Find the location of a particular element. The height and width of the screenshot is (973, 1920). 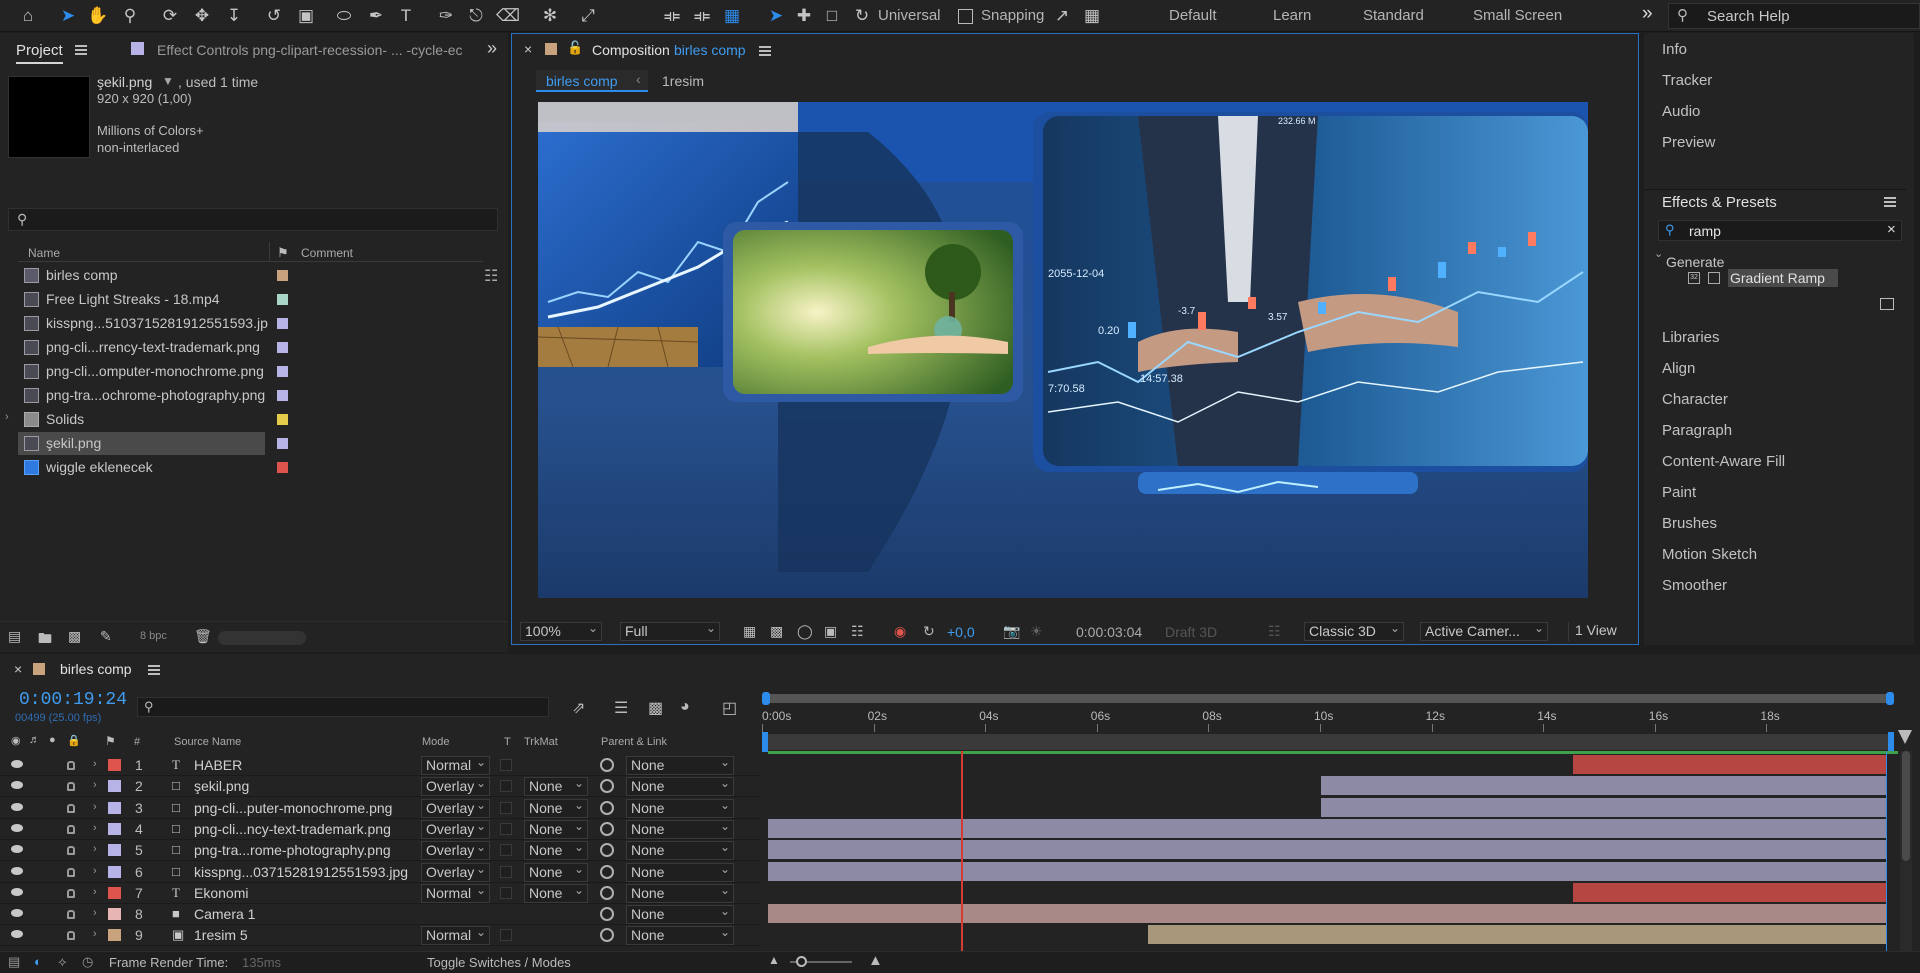

layer-switches-icon: ▤ is located at coordinates (14, 962).